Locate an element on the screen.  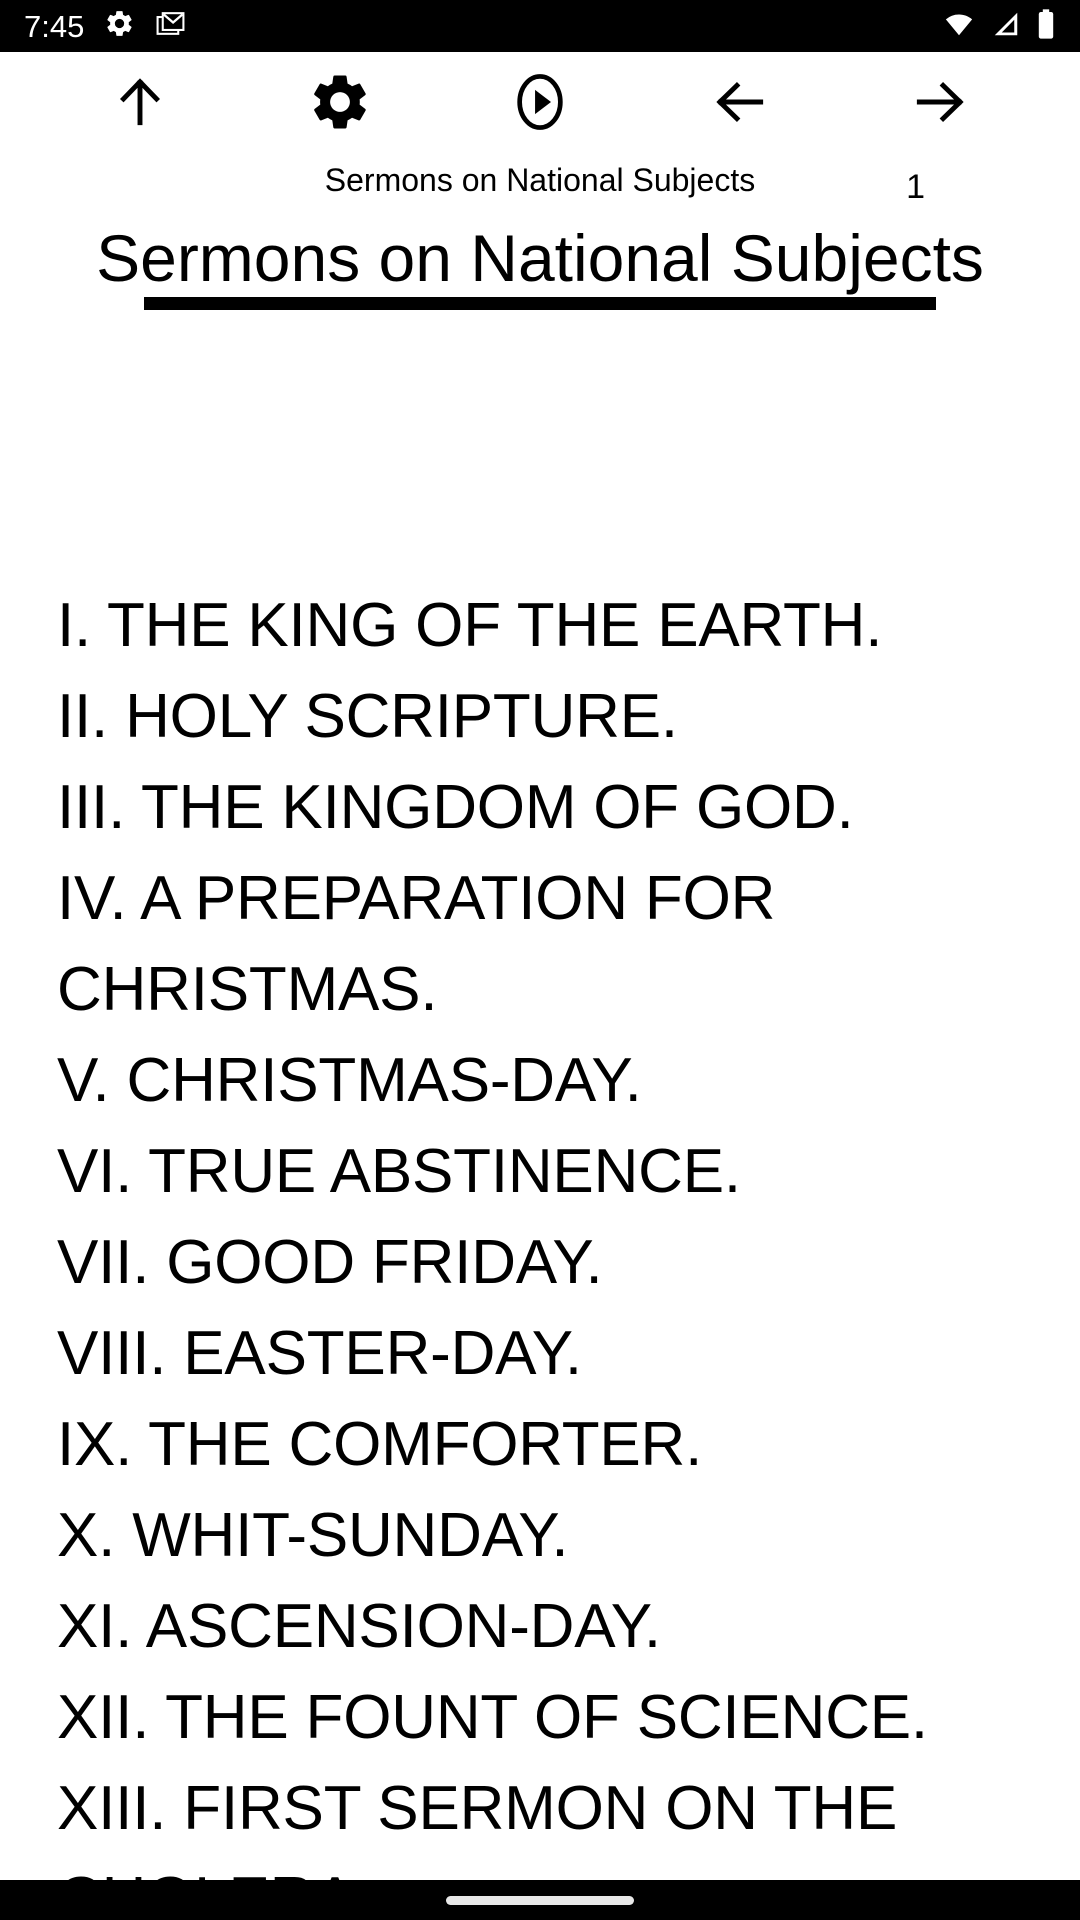
gear-icon is located at coordinates (340, 104).